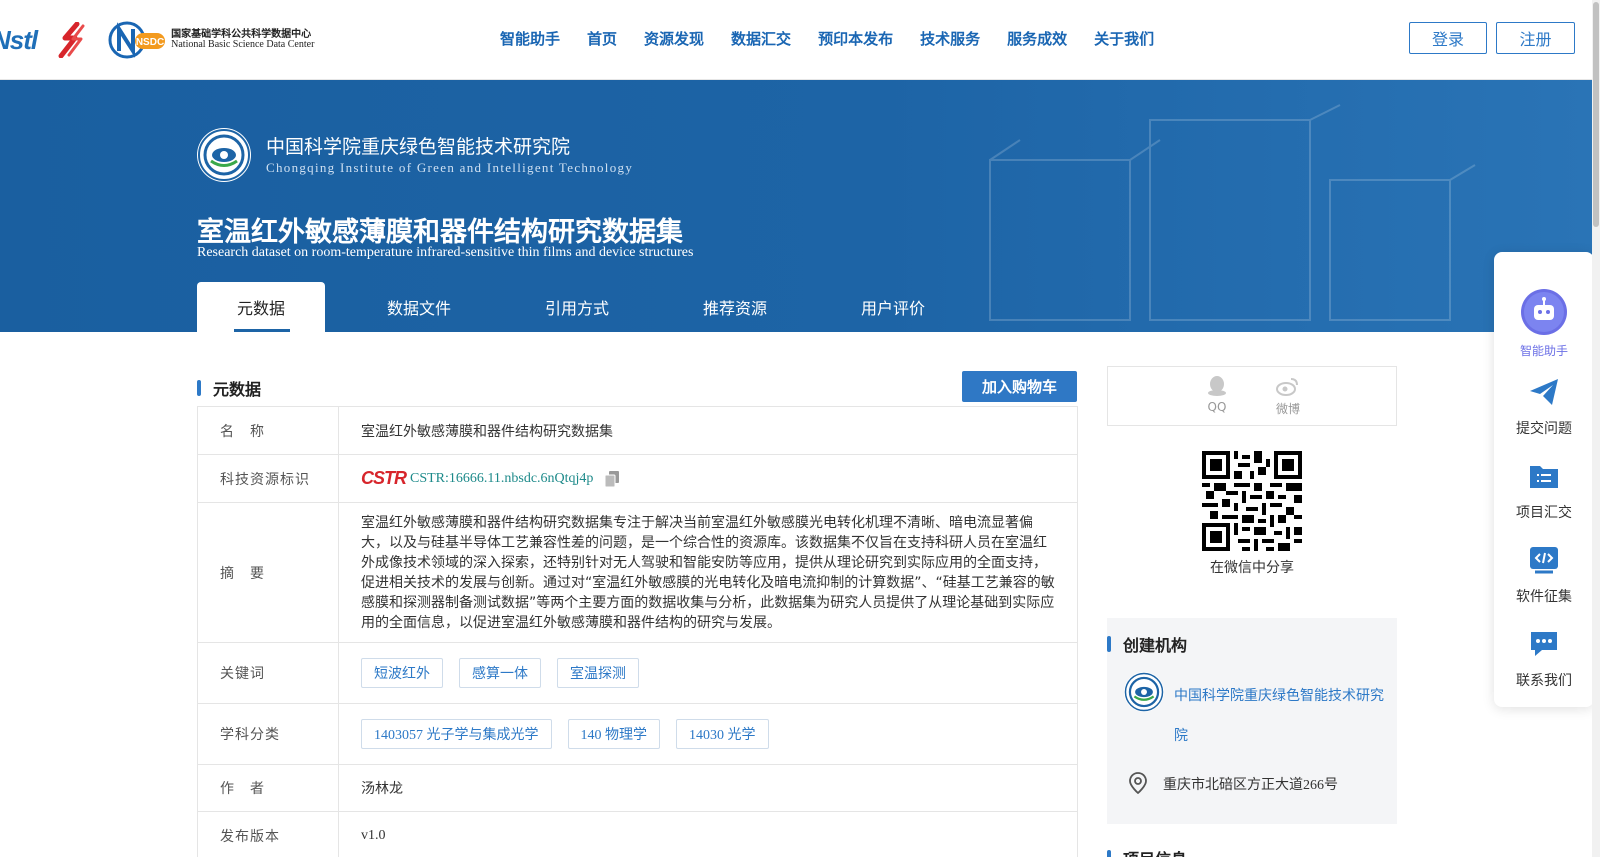 This screenshot has width=1600, height=857. I want to click on wechat-share-caption: 在微信中分享, so click(1252, 568).